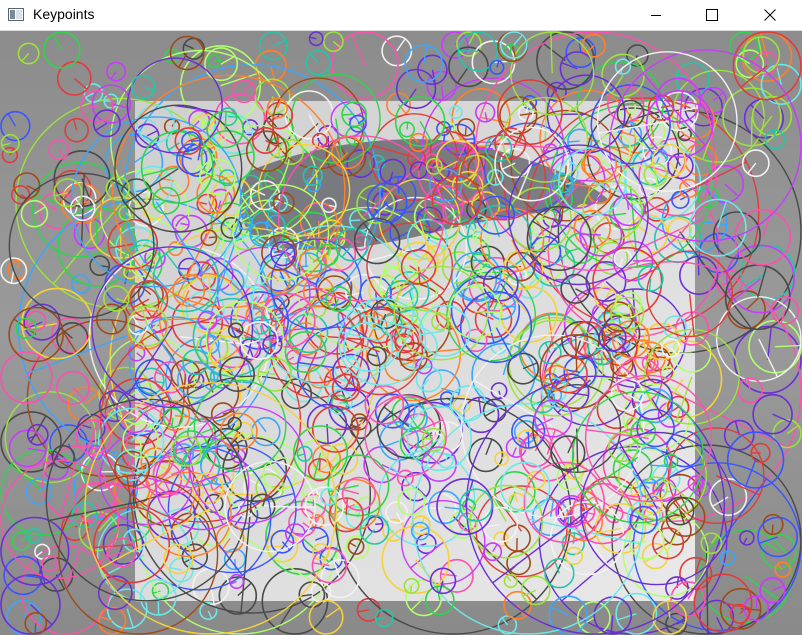  Describe the element at coordinates (64, 14) in the screenshot. I see `window-title: Keypoints` at that location.